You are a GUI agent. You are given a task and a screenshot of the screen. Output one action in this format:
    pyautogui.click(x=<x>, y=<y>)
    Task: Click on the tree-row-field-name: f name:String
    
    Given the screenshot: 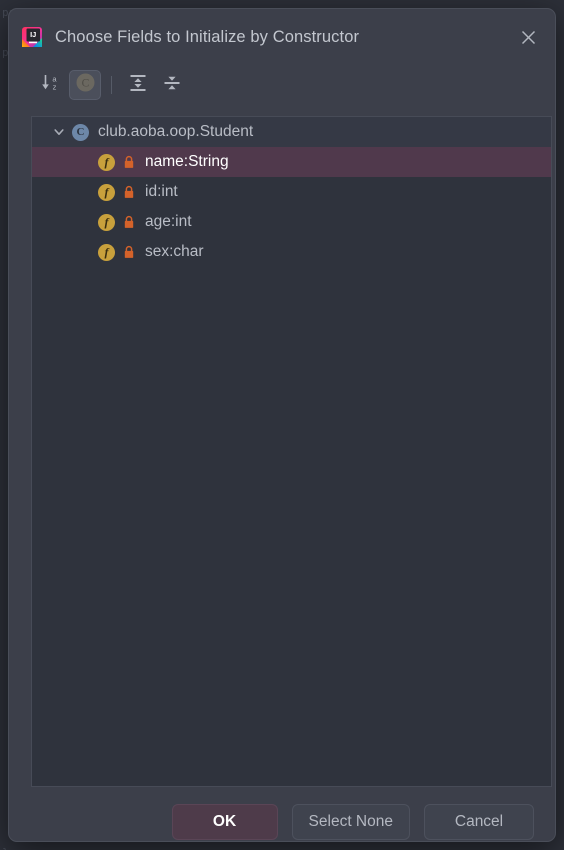 What is the action you would take?
    pyautogui.click(x=291, y=162)
    